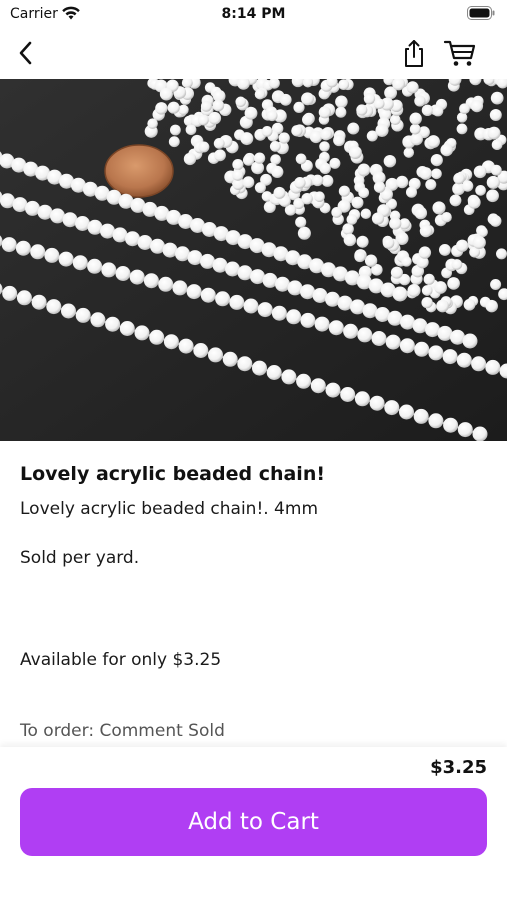 The width and height of the screenshot is (507, 900). Describe the element at coordinates (481, 13) in the screenshot. I see `battery-icon` at that location.